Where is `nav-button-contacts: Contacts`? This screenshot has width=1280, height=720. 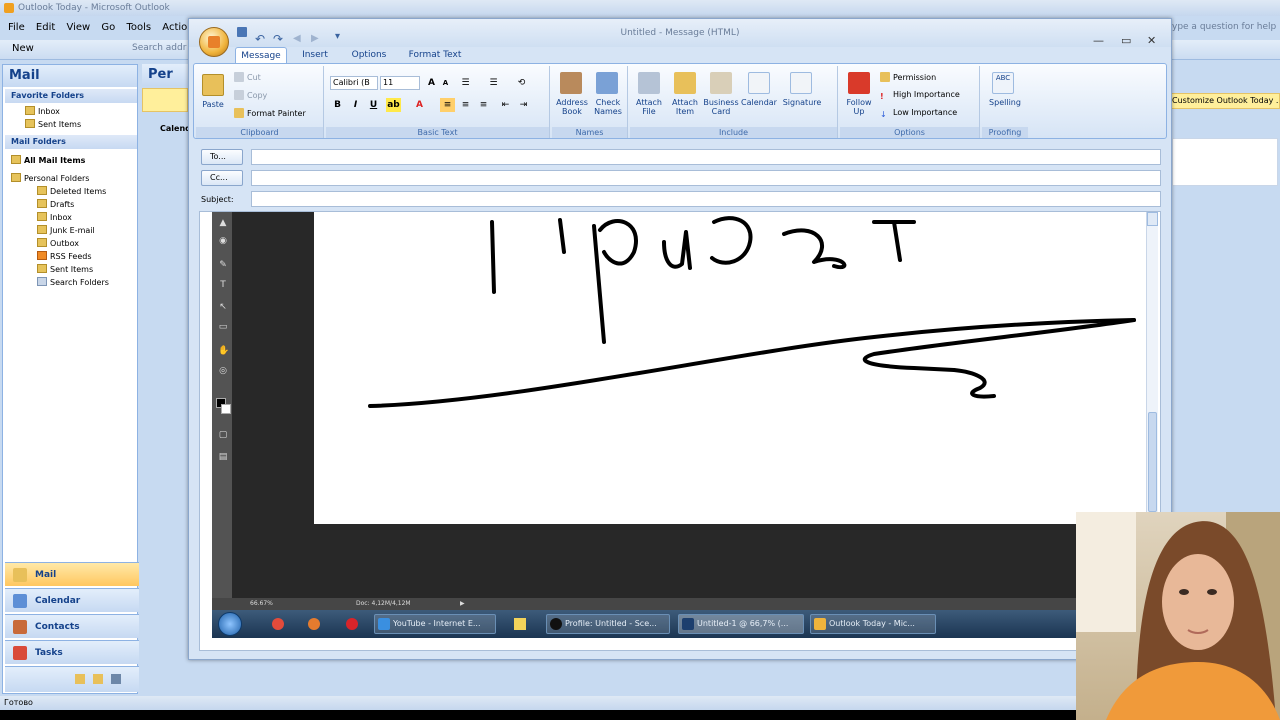
nav-button-contacts: Contacts is located at coordinates (72, 626).